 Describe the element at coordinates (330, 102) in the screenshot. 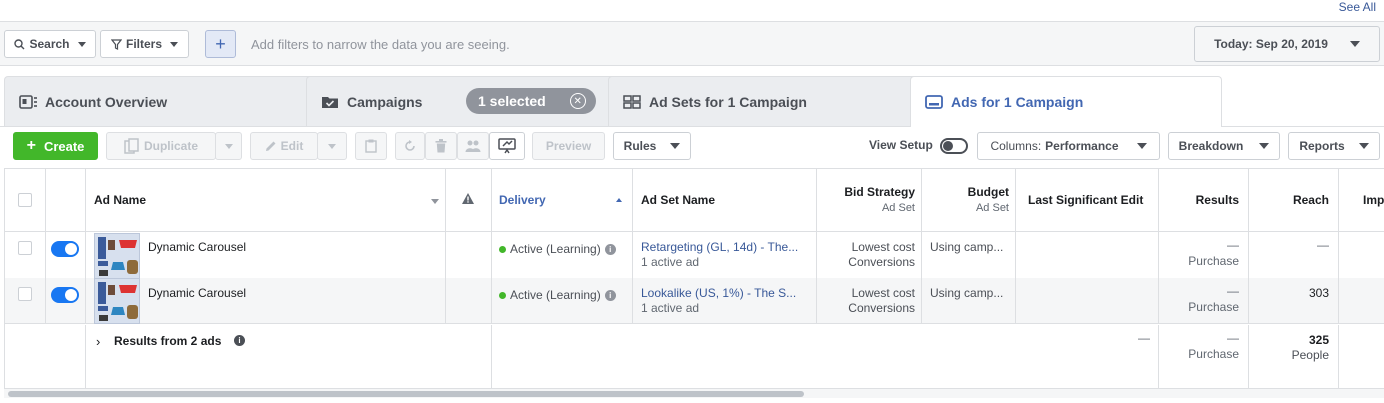

I see `folder-check-icon` at that location.